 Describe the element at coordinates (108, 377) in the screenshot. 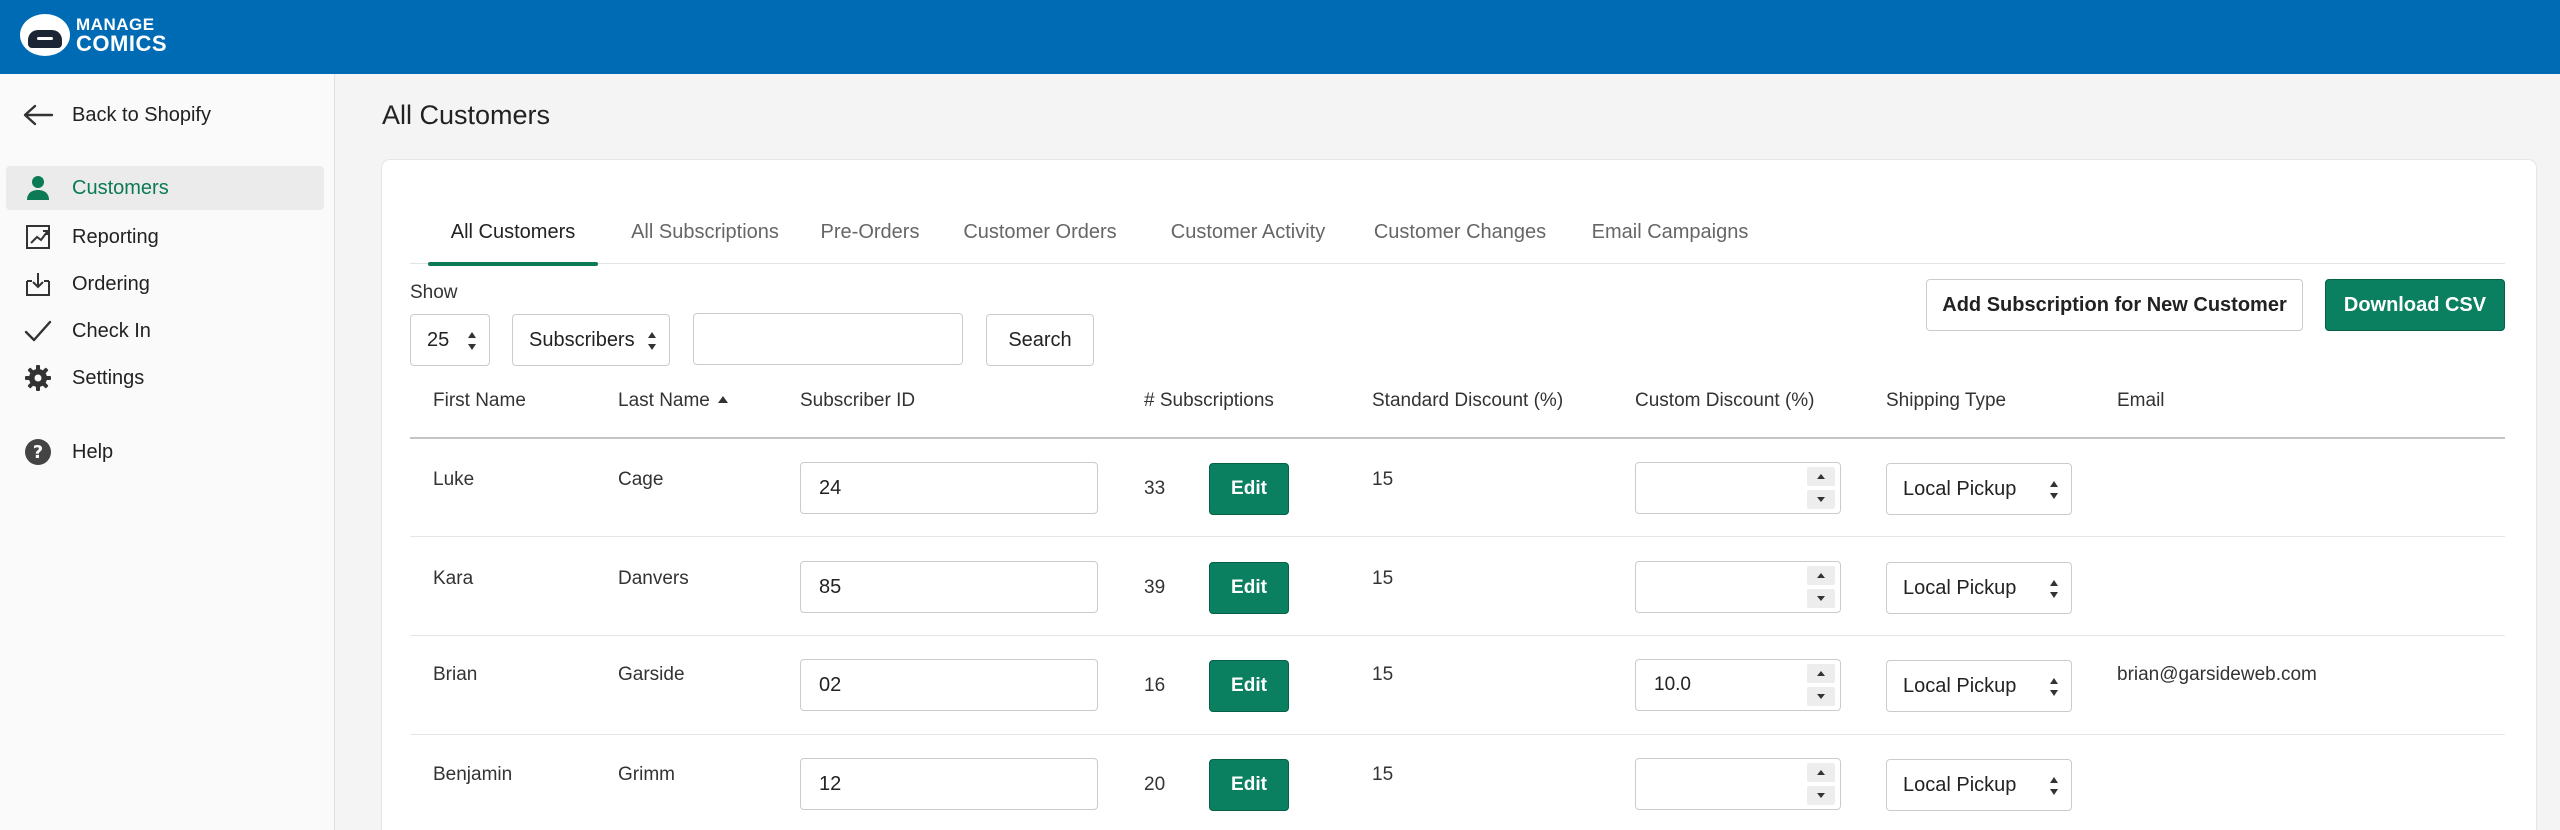

I see `sidebar-item-label: Settings` at that location.